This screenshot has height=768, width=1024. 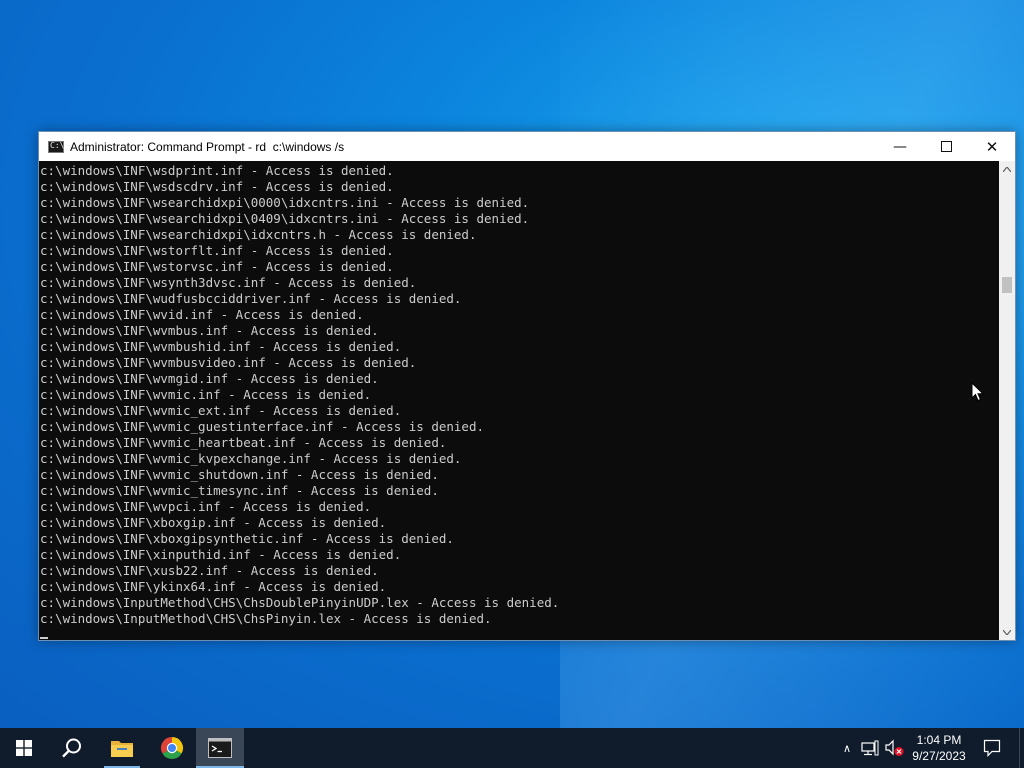 I want to click on start-button, so click(x=24, y=748).